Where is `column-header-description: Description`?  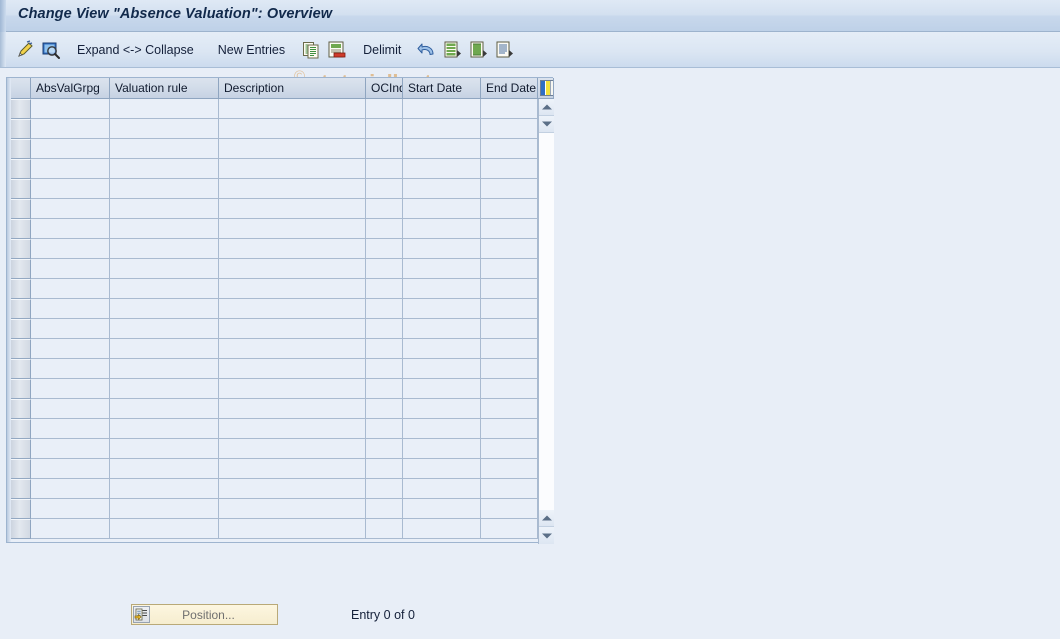
column-header-description: Description is located at coordinates (292, 88).